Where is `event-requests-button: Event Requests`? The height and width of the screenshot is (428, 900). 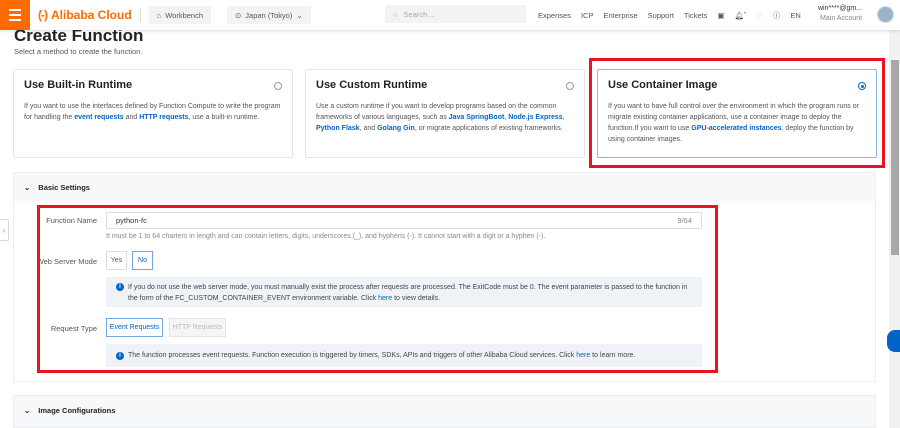
event-requests-button: Event Requests is located at coordinates (134, 327).